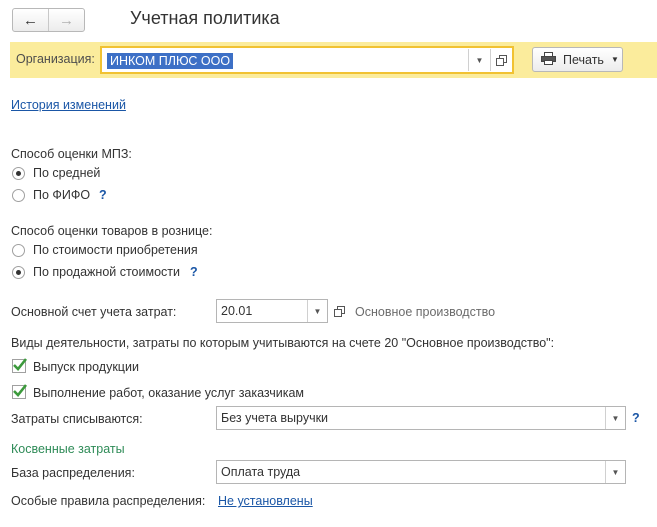 The height and width of the screenshot is (527, 657). What do you see at coordinates (115, 250) in the screenshot?
I see `retail-option-purchase: По стоимости приобретения` at bounding box center [115, 250].